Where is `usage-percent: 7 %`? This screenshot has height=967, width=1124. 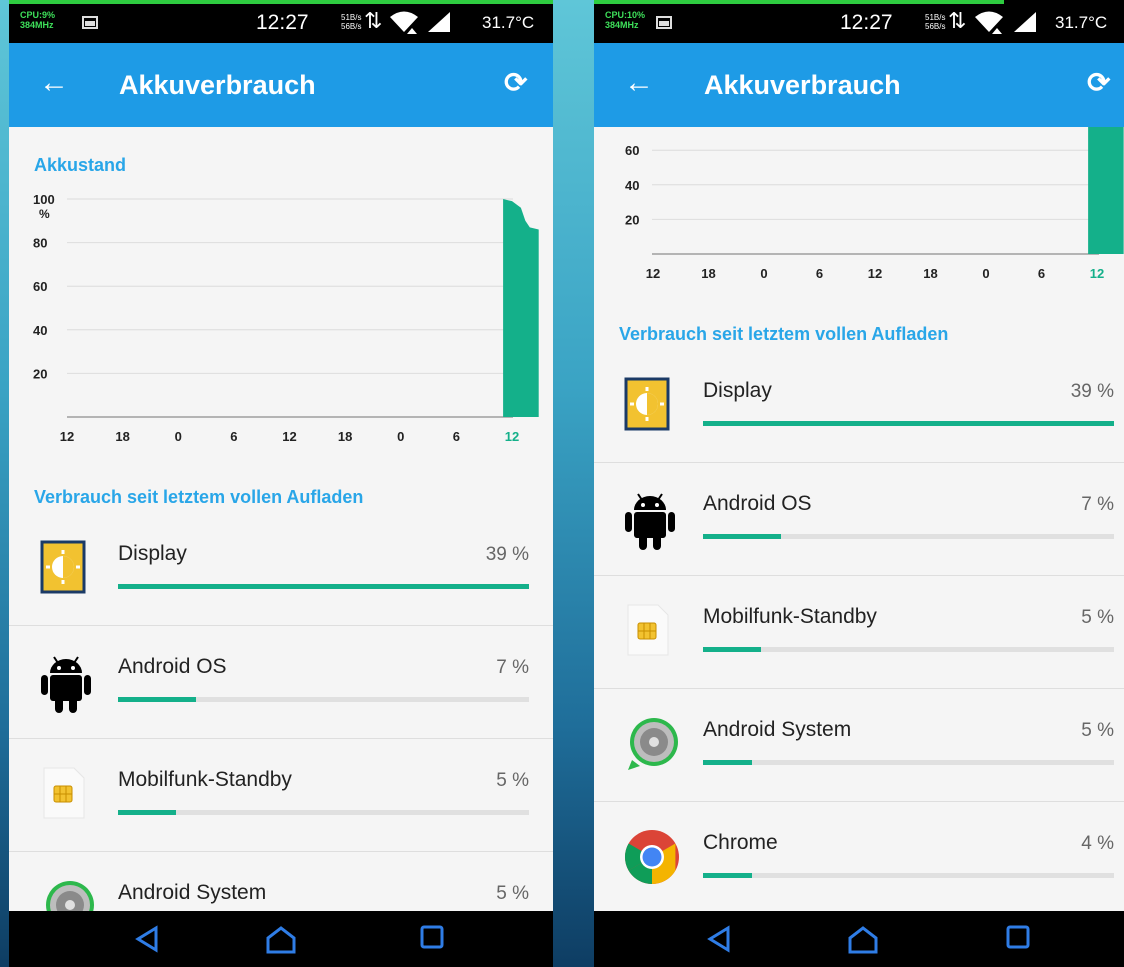
usage-percent: 7 % is located at coordinates (512, 667).